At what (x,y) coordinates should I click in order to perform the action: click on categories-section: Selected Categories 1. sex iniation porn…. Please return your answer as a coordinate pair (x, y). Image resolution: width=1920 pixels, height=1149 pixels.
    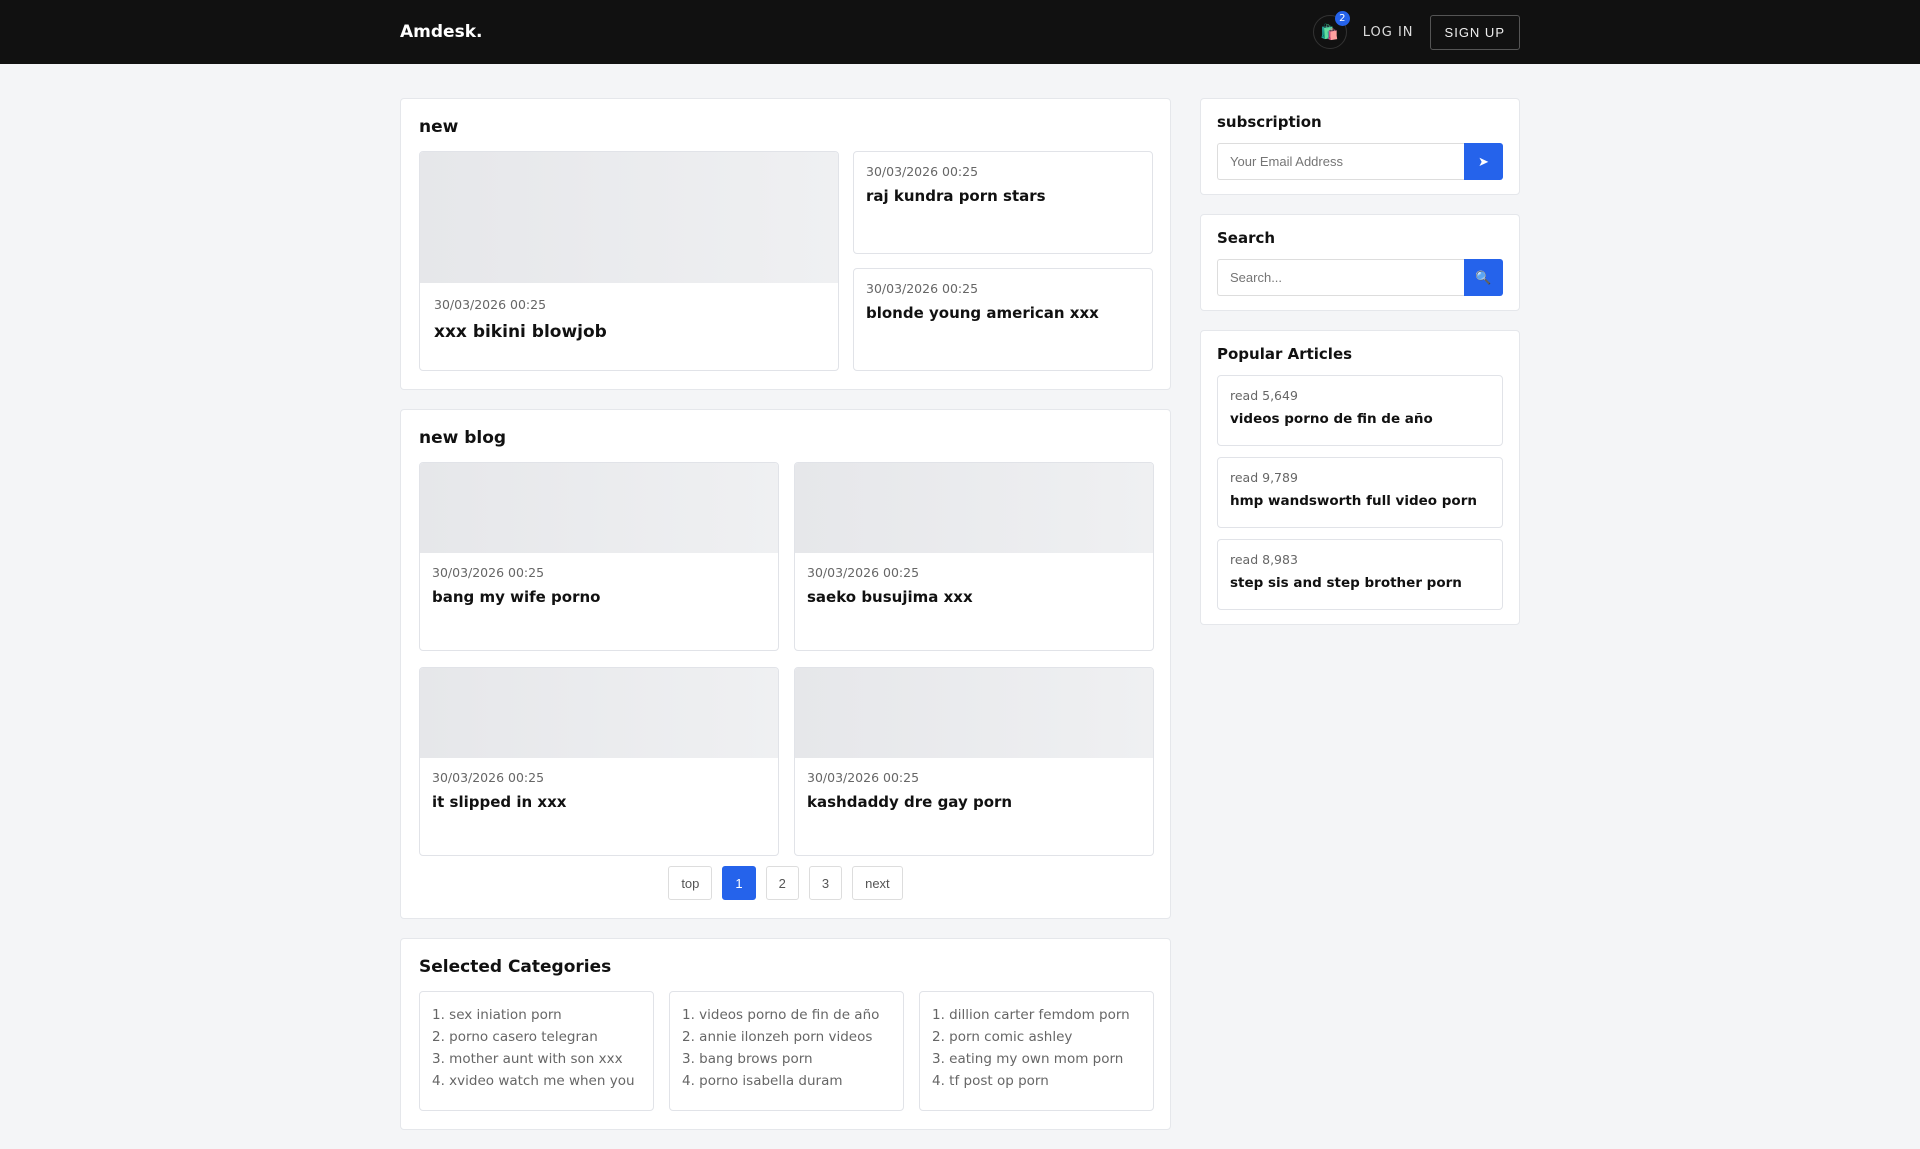
    Looking at the image, I should click on (785, 1034).